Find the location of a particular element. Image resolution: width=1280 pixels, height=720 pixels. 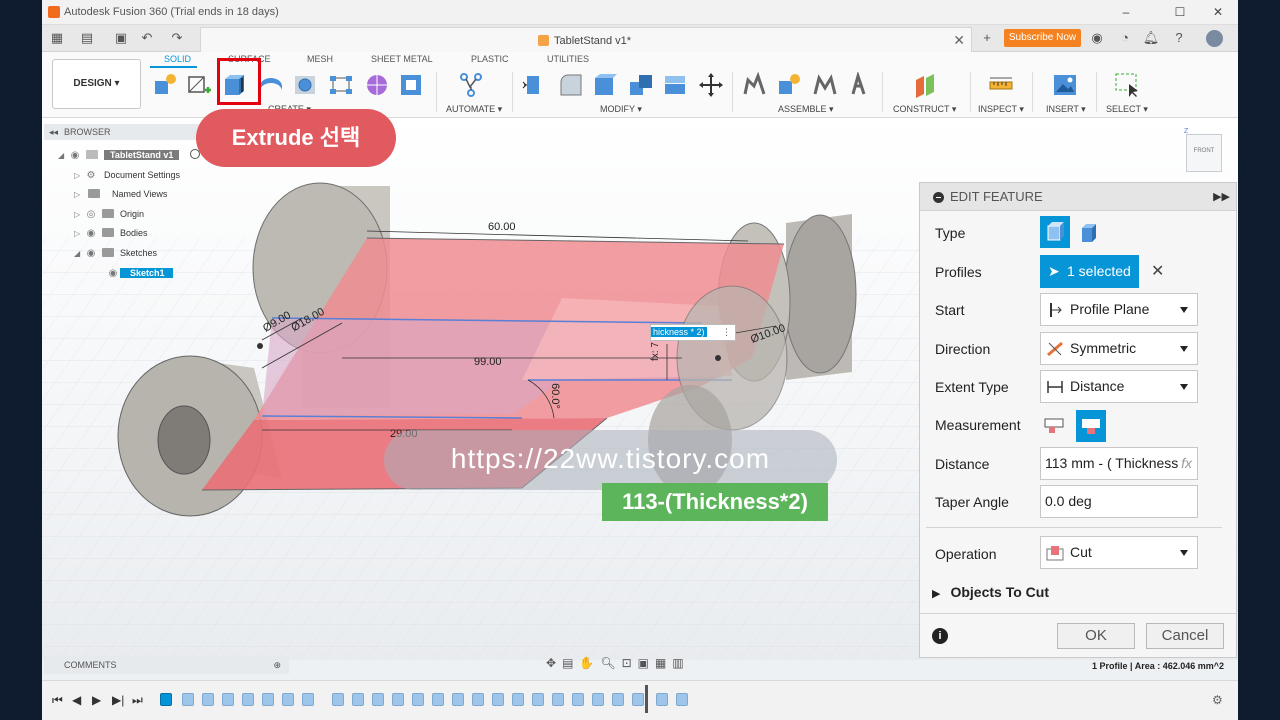

expand-panel-icon: ▶▶ is located at coordinates (1221, 197).